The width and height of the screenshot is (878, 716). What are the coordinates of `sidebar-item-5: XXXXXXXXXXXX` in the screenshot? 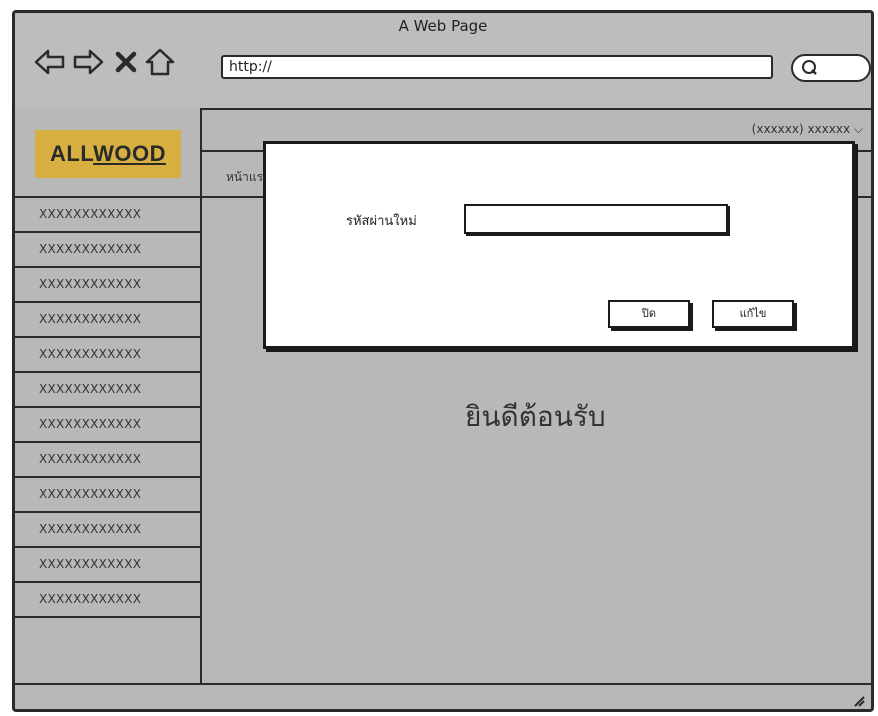 It's located at (107, 355).